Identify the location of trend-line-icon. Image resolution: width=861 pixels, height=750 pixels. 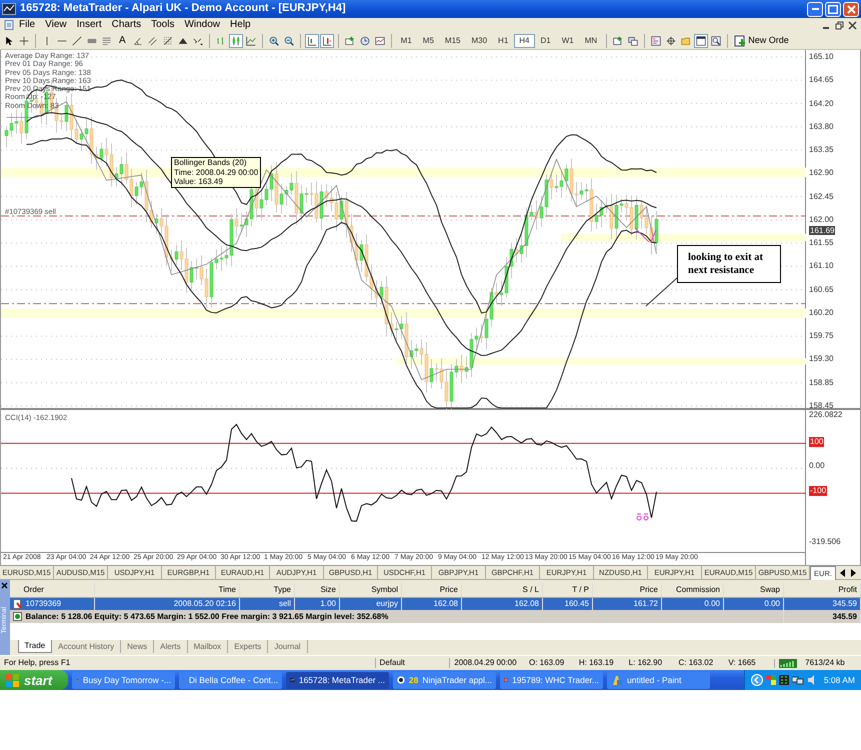
(77, 41).